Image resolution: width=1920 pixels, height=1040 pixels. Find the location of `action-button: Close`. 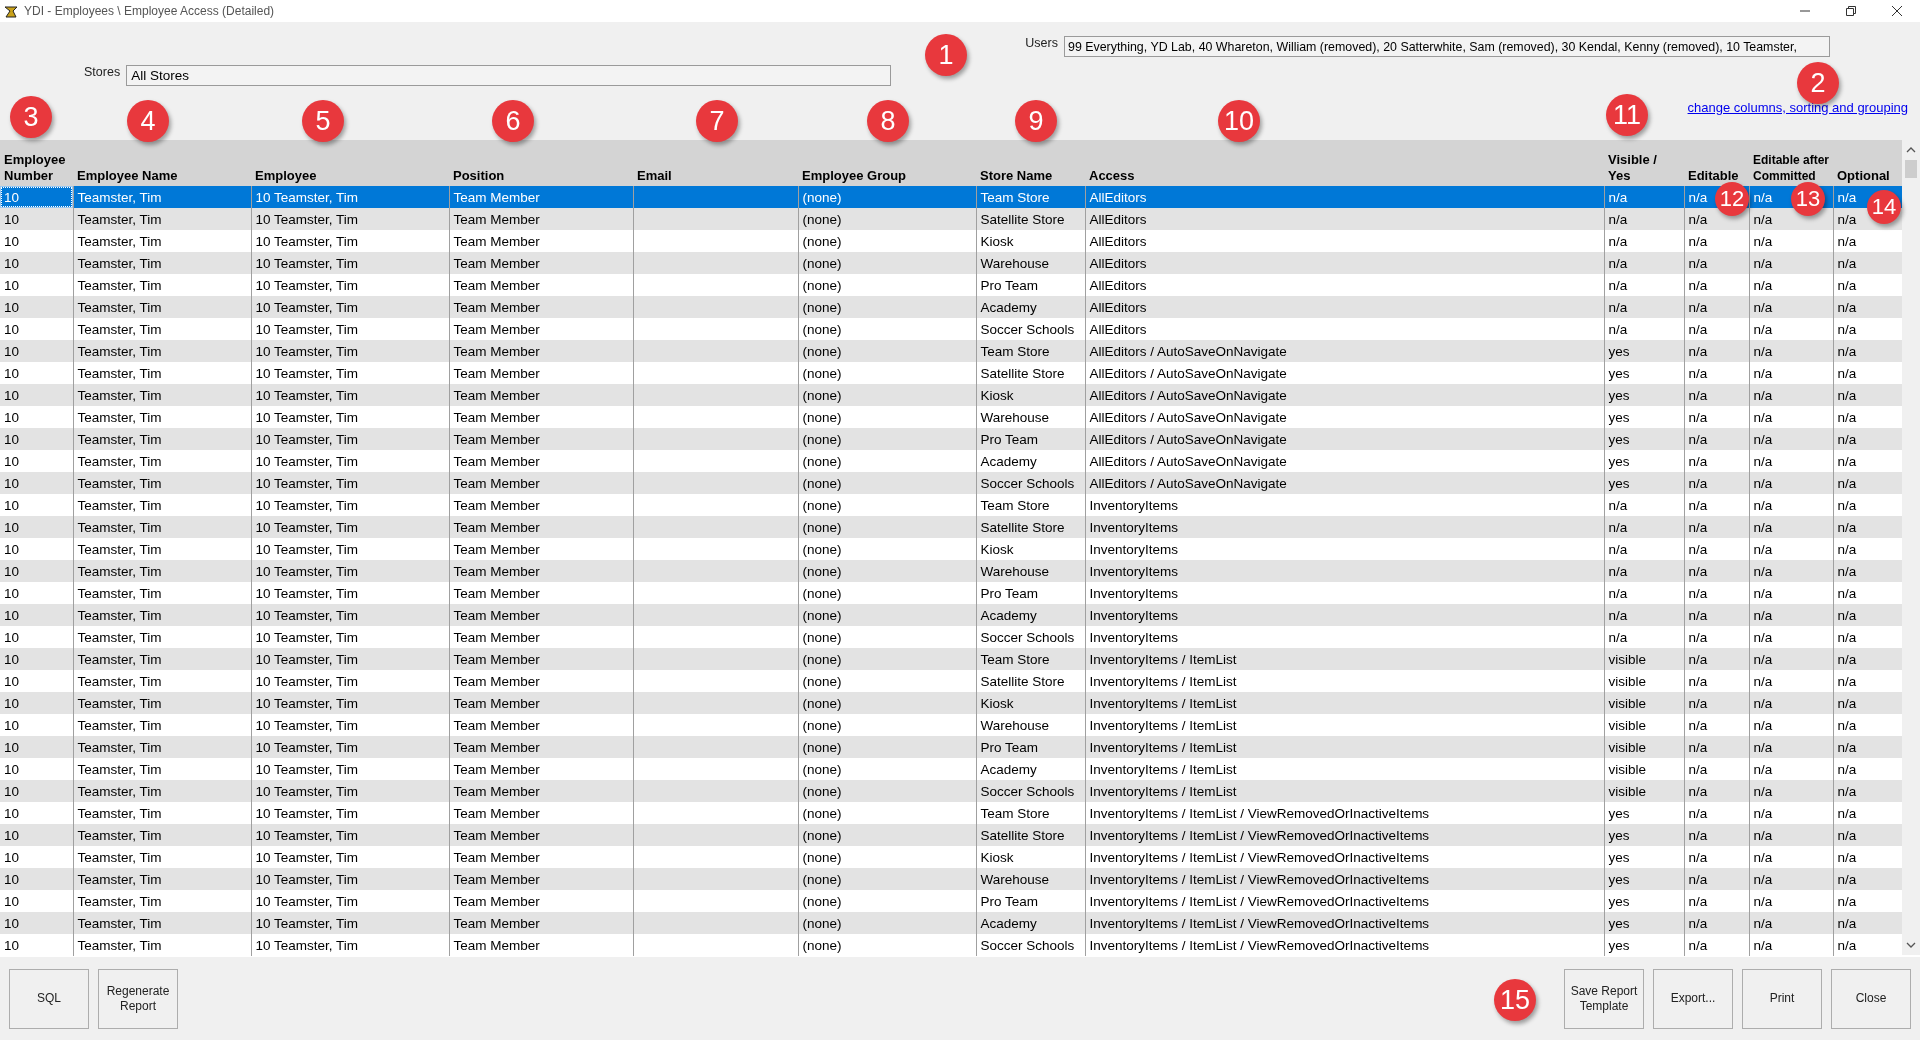

action-button: Close is located at coordinates (1871, 998).